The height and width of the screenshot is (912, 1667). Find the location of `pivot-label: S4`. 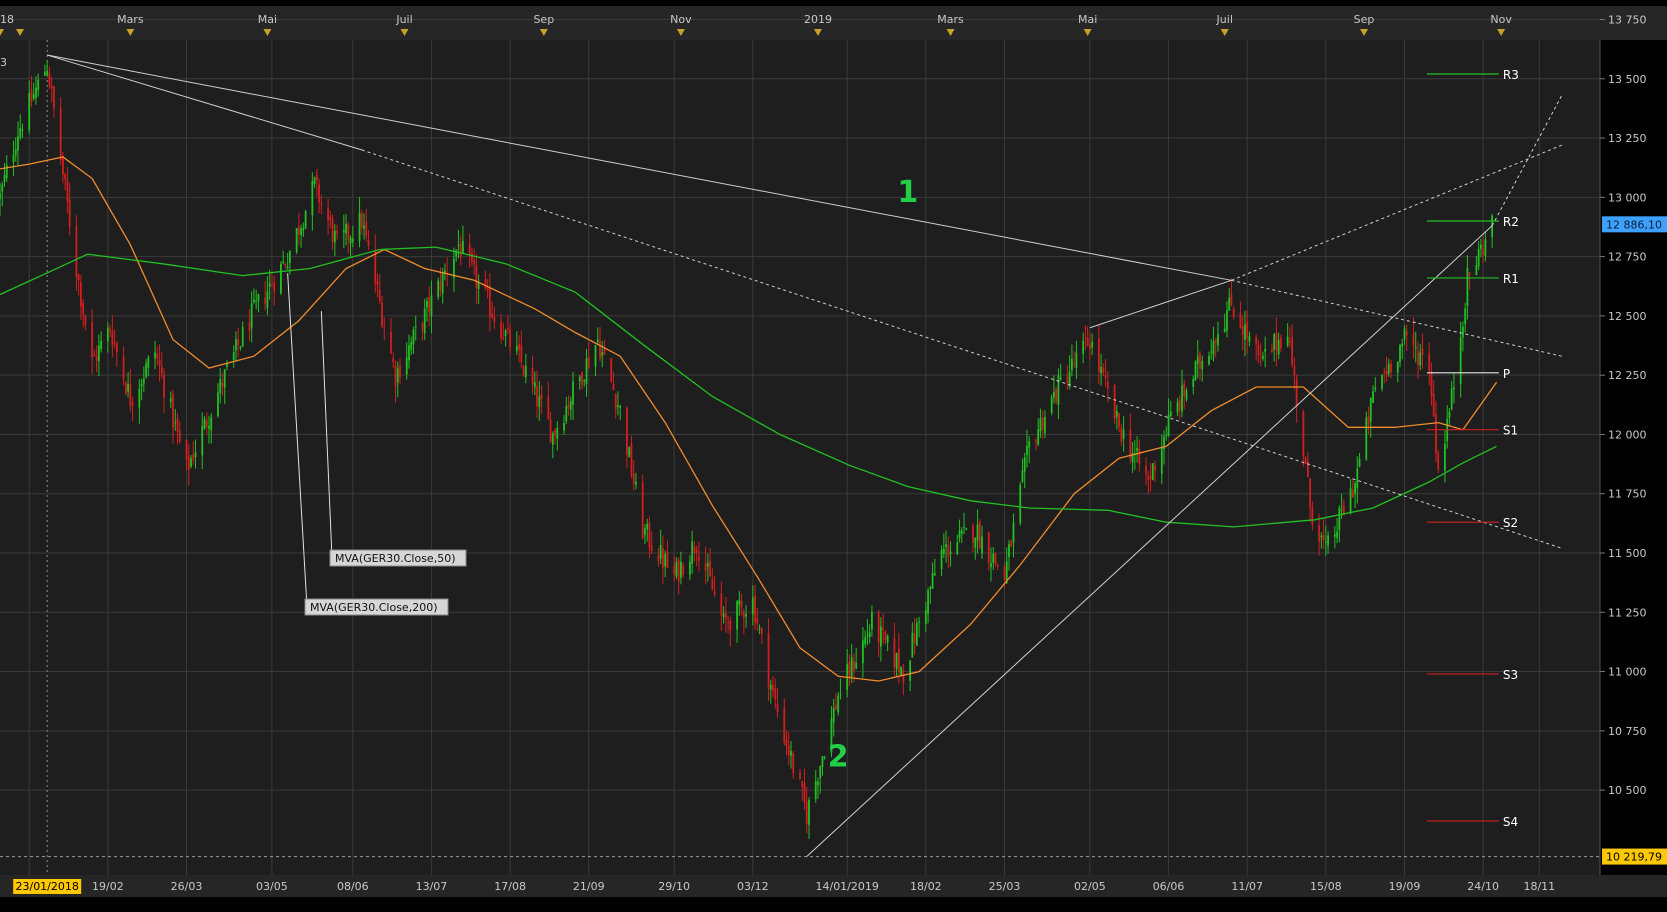

pivot-label: S4 is located at coordinates (1510, 822).